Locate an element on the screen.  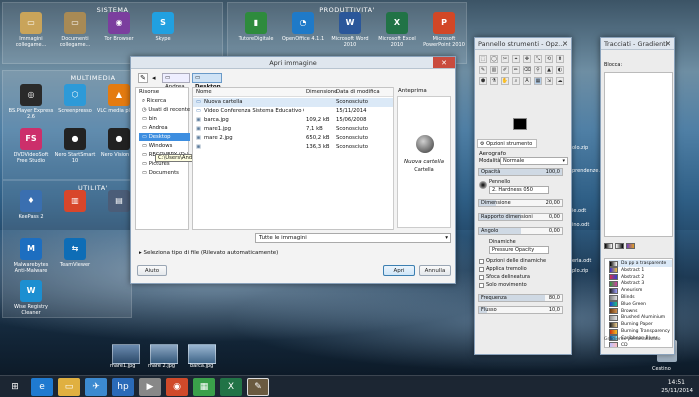
open-button: Apri is located at coordinates (399, 270).